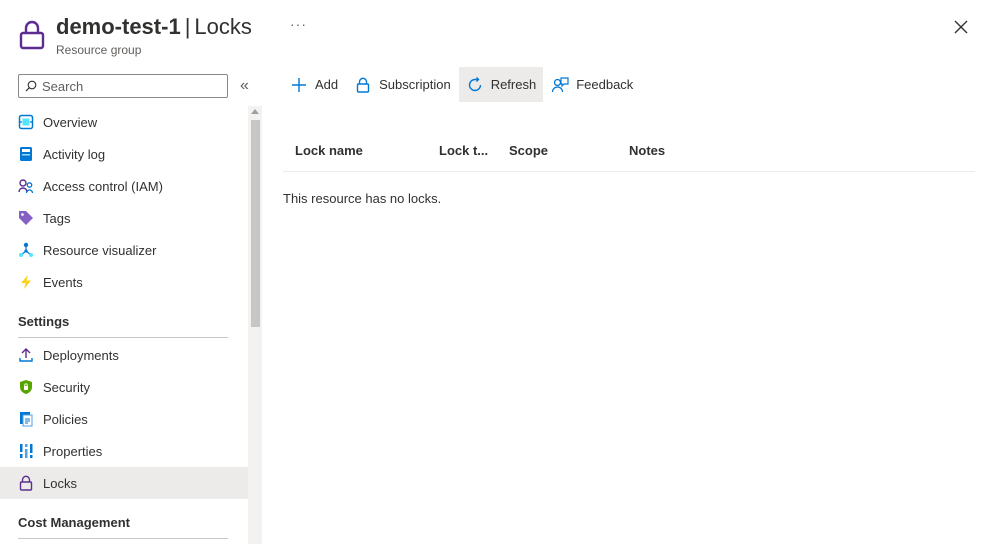 Image resolution: width=987 pixels, height=544 pixels. I want to click on more-options-button: ···, so click(298, 24).